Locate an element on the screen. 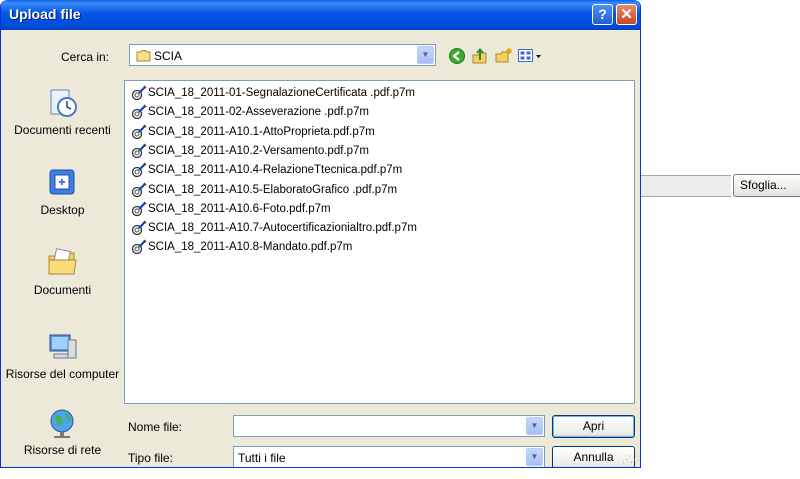  file-name-label: Nome file: is located at coordinates (155, 427).